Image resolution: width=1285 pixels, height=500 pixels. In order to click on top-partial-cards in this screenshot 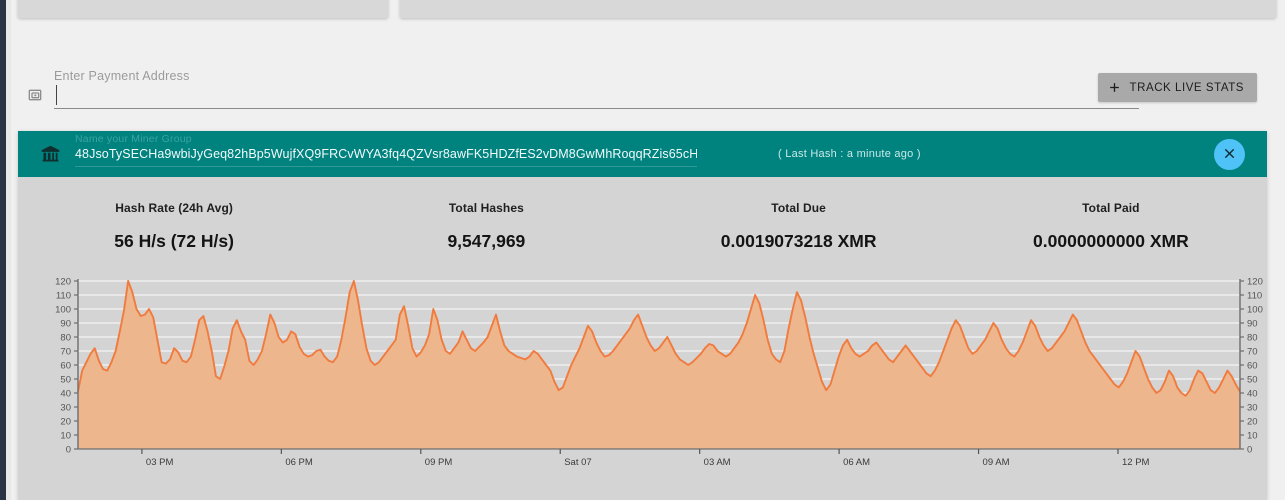, I will do `click(647, 9)`.